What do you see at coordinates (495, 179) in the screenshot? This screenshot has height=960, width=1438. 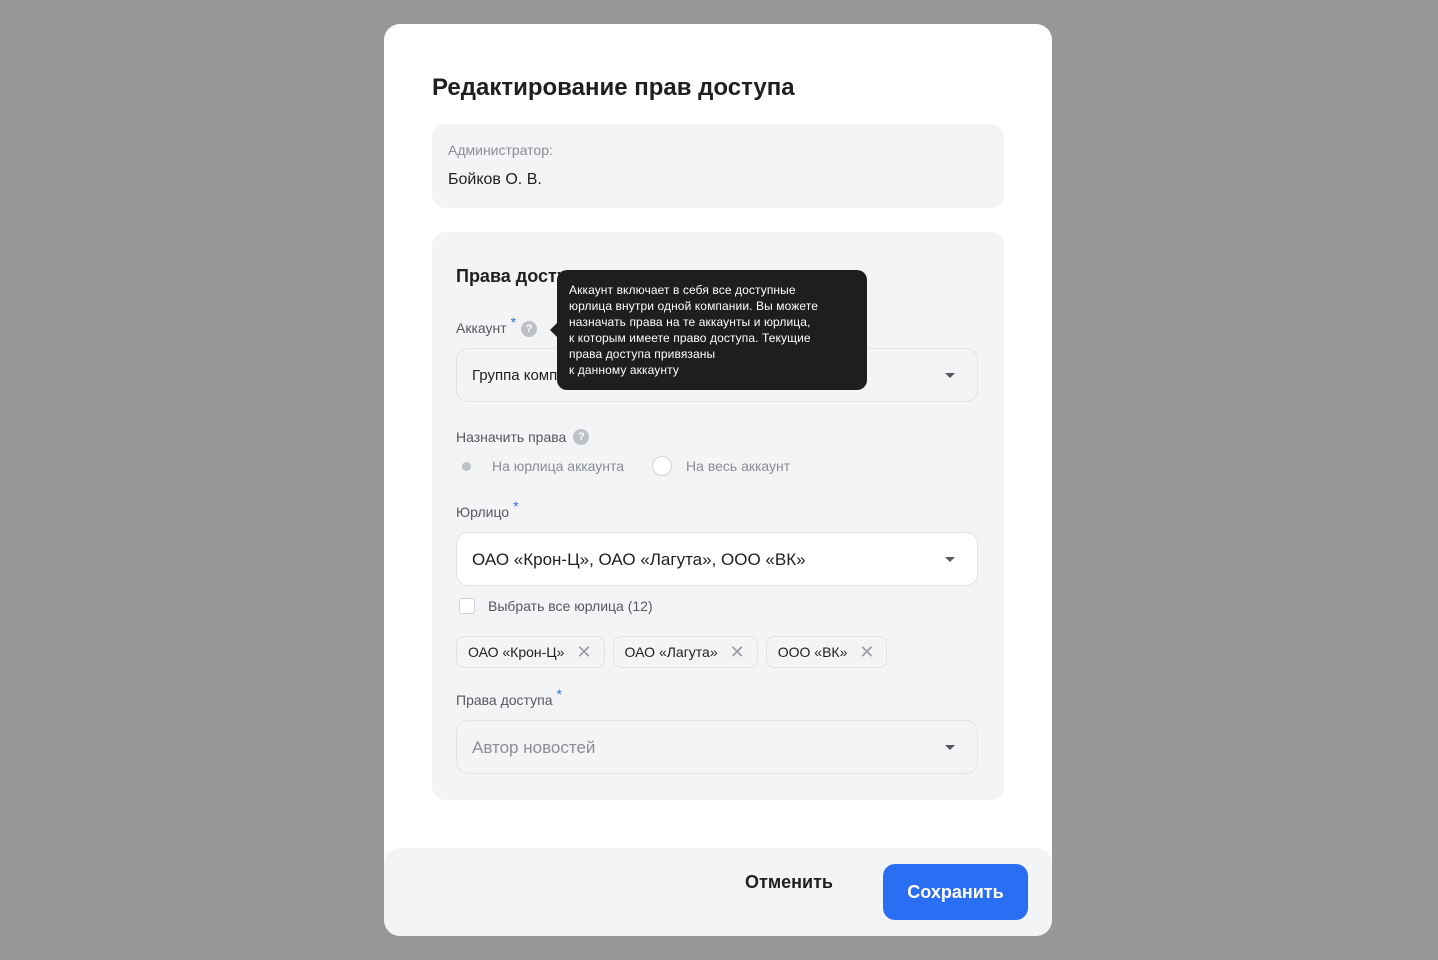 I see `admin-value: Бойков О. В.` at bounding box center [495, 179].